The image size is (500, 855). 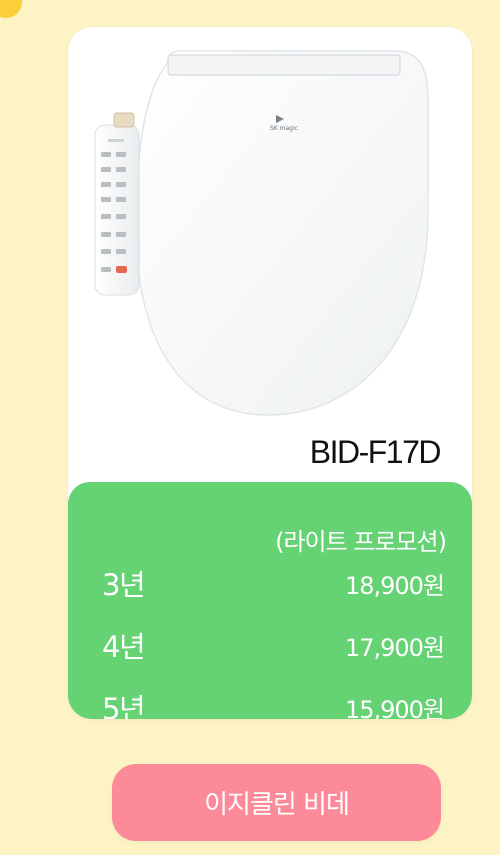 What do you see at coordinates (11, 9) in the screenshot?
I see `decorative-dot` at bounding box center [11, 9].